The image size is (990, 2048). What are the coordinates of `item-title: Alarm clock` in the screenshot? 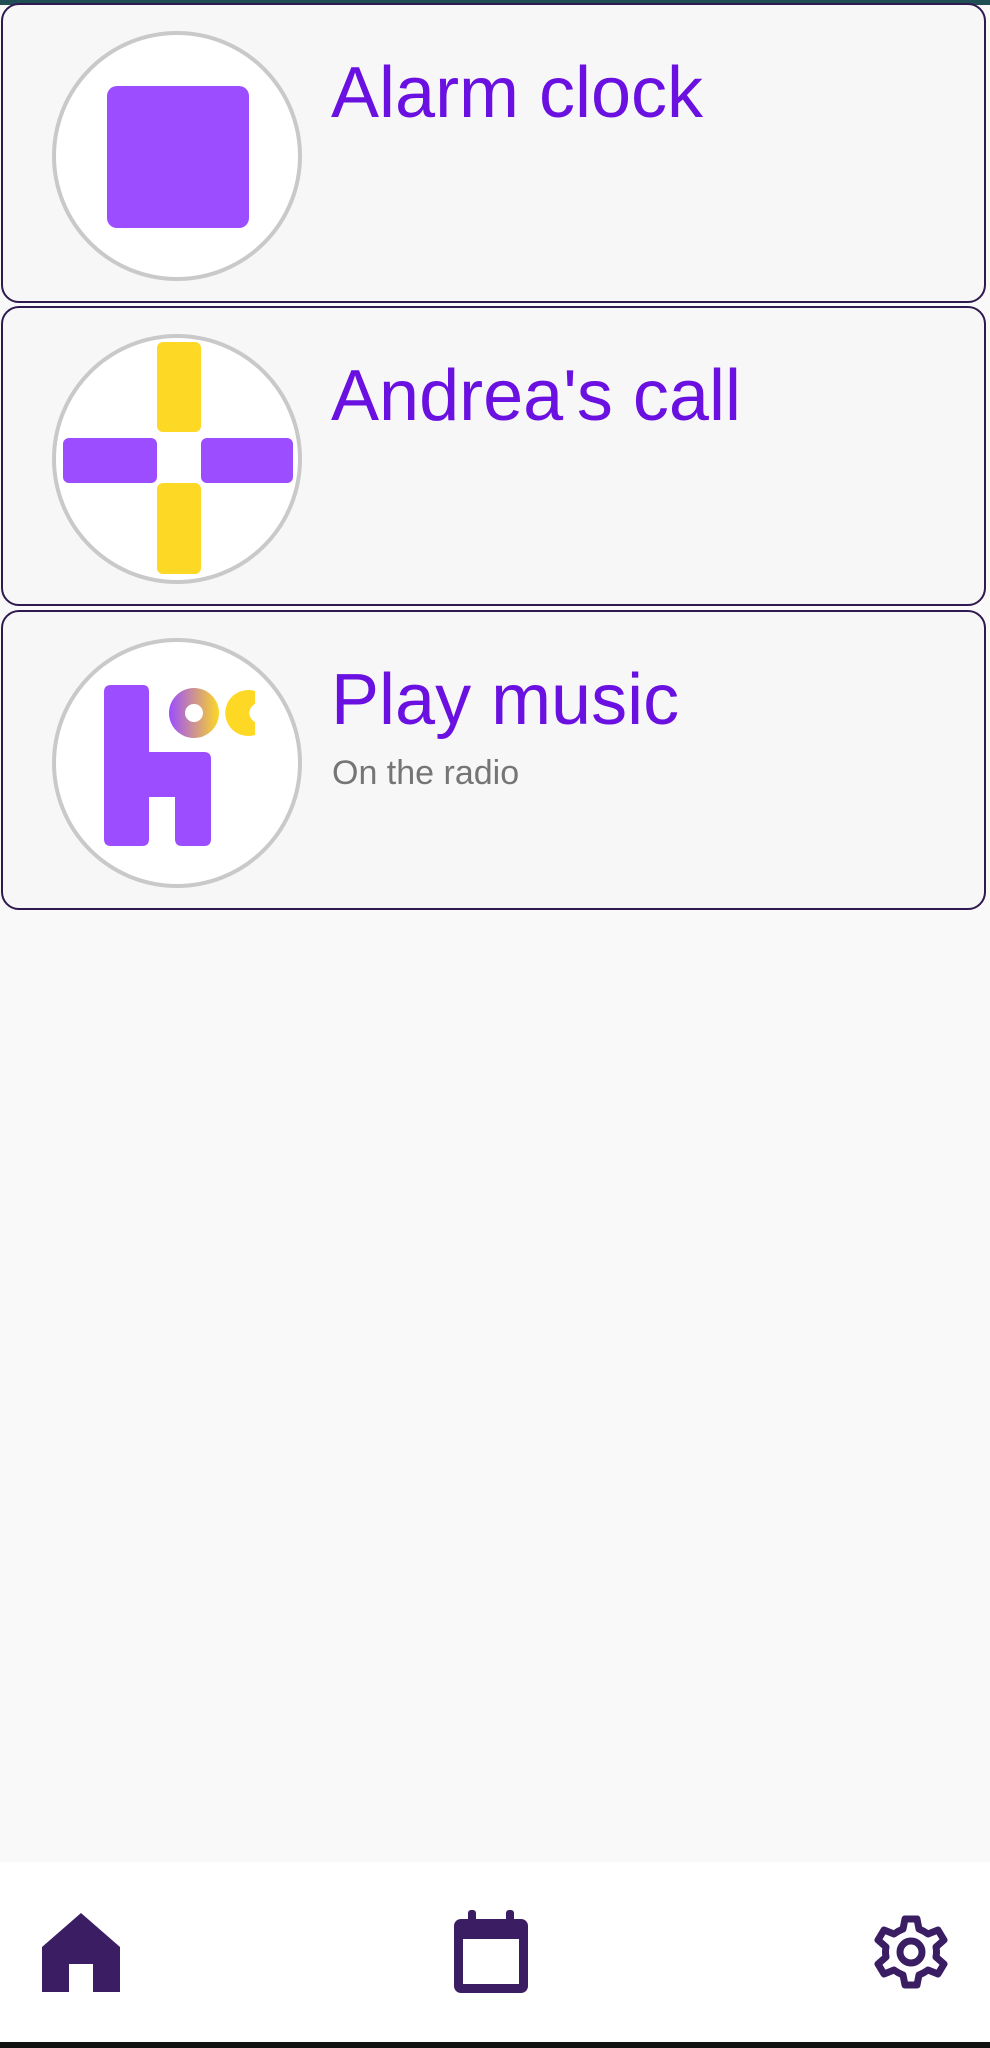 It's located at (517, 93).